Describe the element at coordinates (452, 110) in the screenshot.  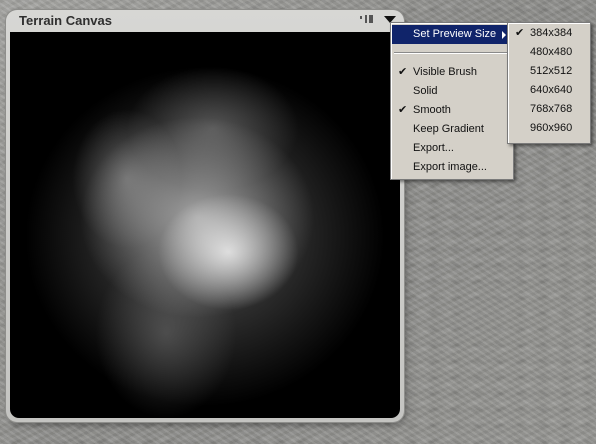
I see `menu-item-smooth: ✔ Smooth` at that location.